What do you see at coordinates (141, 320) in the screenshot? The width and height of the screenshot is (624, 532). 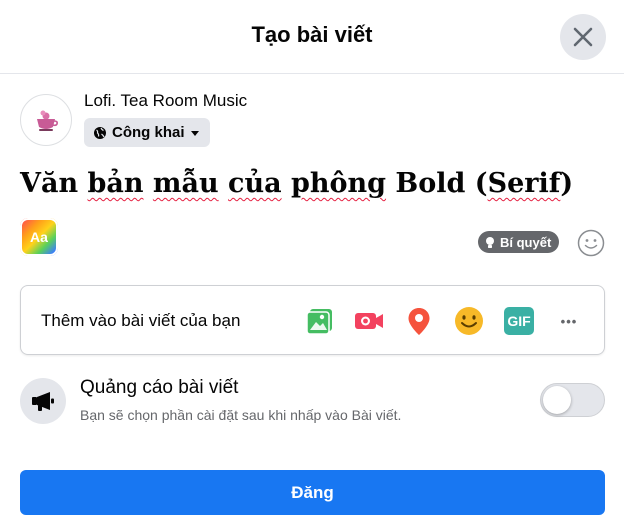 I see `add-to-post-label: Thêm vào bài viết của bạn` at bounding box center [141, 320].